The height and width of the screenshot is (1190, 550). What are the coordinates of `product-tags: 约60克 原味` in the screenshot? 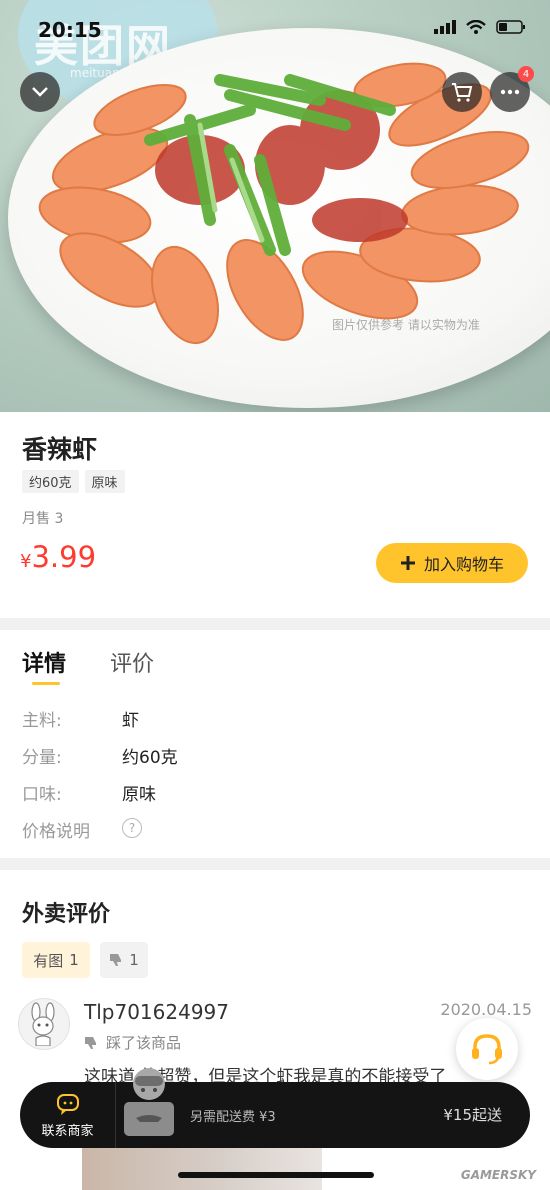 It's located at (73, 481).